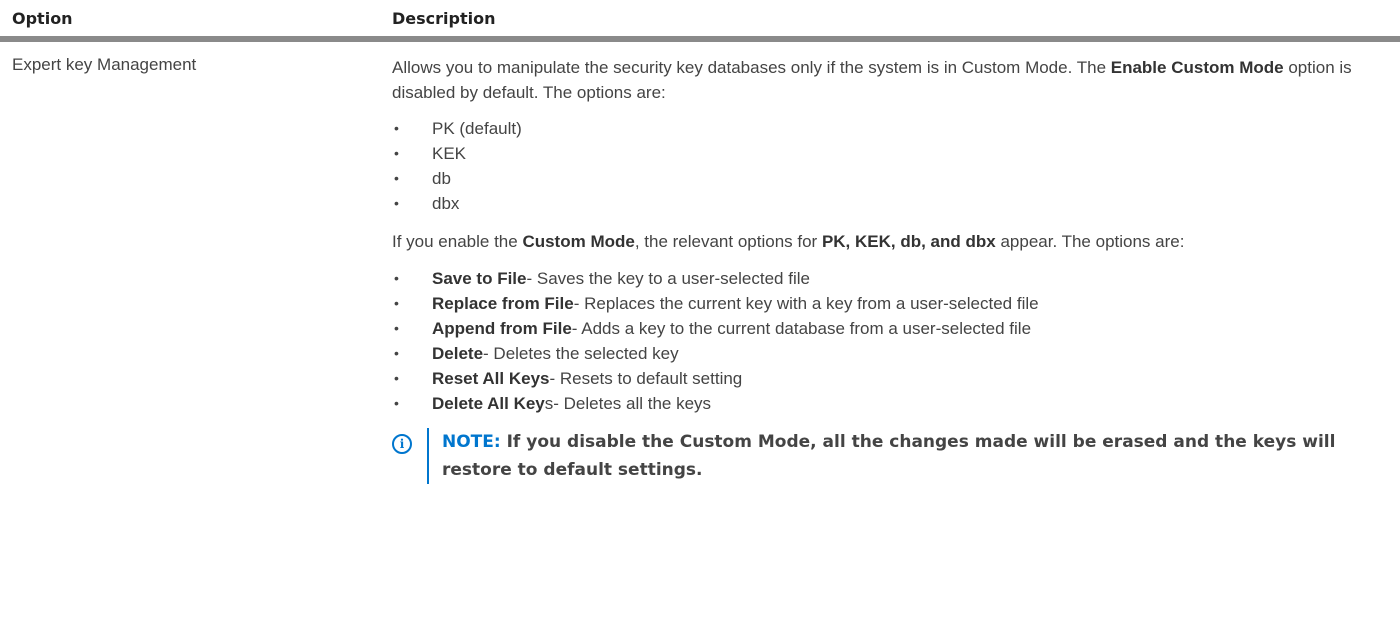  I want to click on list-item: • dbx, so click(887, 203).